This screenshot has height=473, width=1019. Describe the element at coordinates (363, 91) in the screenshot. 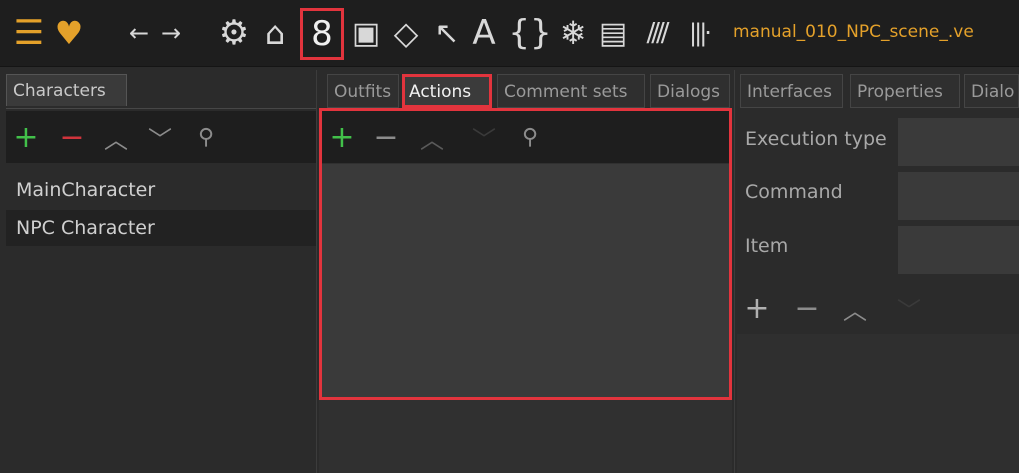

I see `tab-outfits: Outfits` at that location.